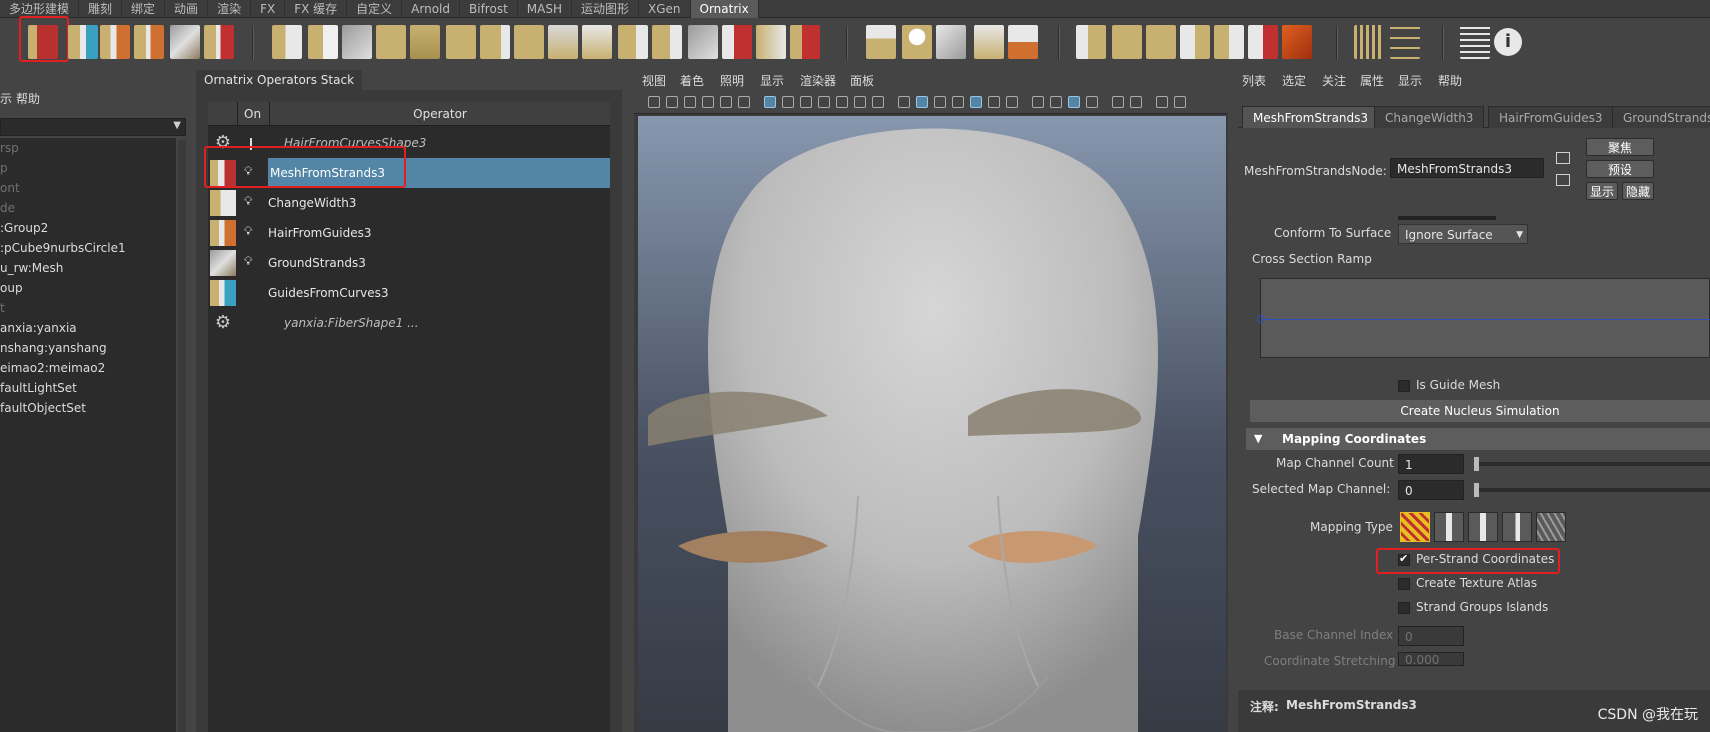 Image resolution: width=1710 pixels, height=732 pixels. What do you see at coordinates (958, 102) in the screenshot?
I see `wireframe-on-shaded-icon` at bounding box center [958, 102].